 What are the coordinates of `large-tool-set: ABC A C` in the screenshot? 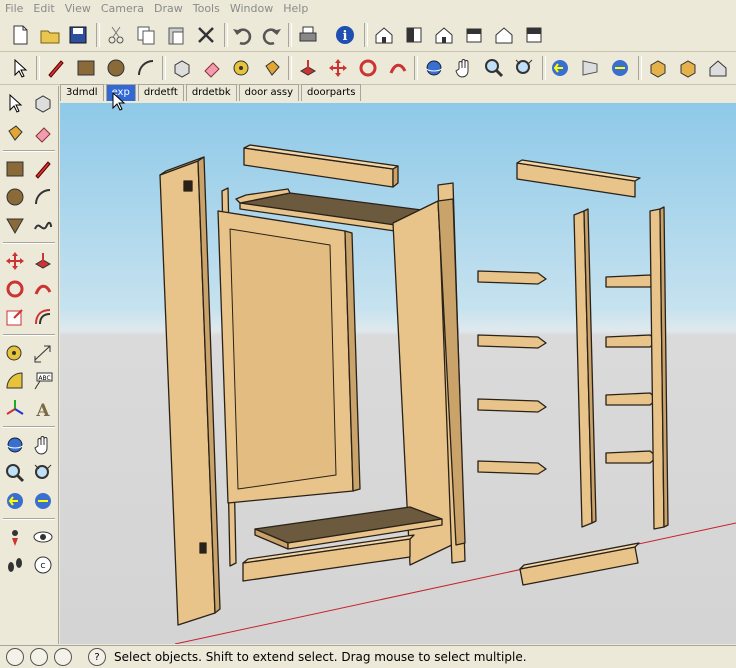 It's located at (29, 365).